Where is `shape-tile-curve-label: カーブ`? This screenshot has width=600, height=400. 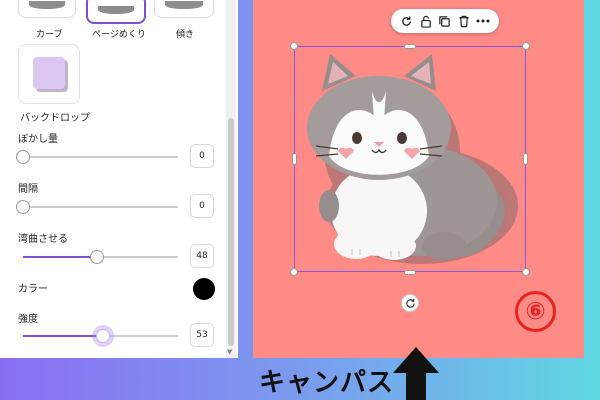 shape-tile-curve-label: カーブ is located at coordinates (49, 35).